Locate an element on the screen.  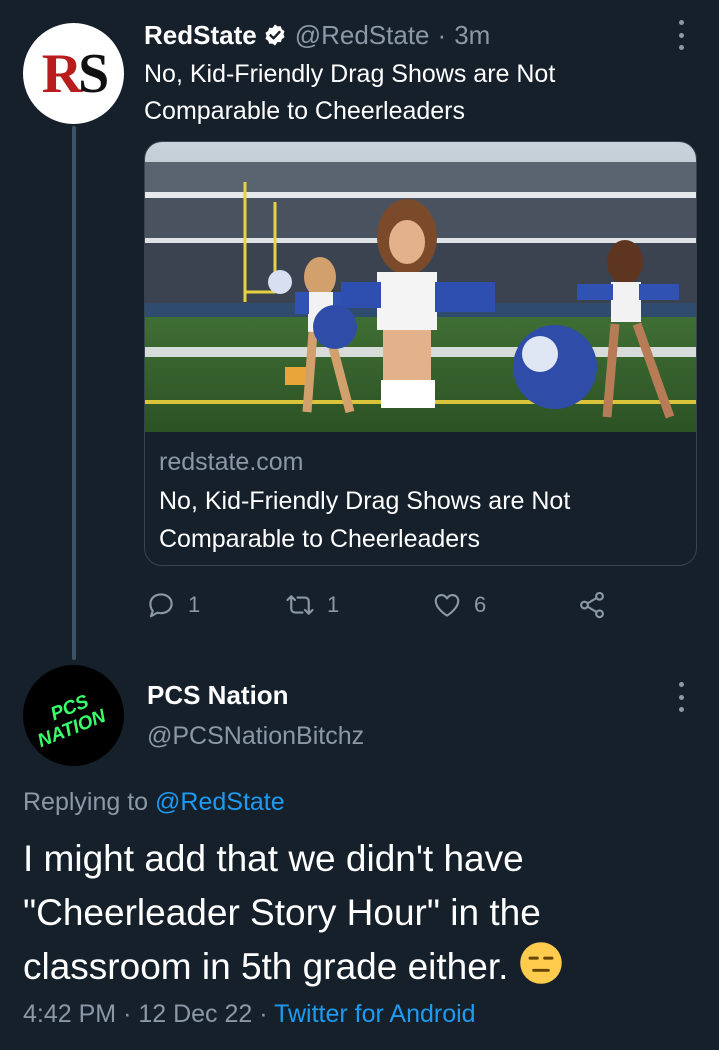
replying-to-handle: @RedState is located at coordinates (220, 802).